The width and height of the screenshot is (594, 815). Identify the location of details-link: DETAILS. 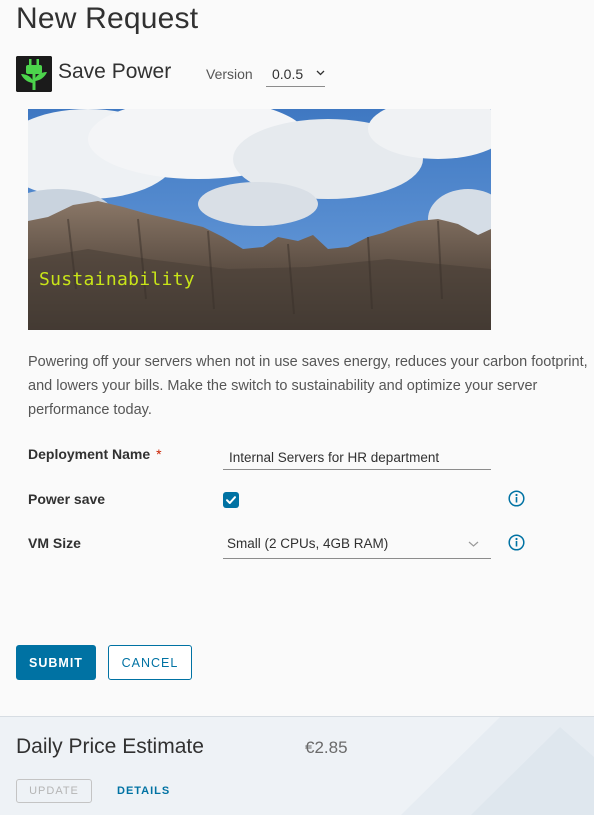
(143, 791).